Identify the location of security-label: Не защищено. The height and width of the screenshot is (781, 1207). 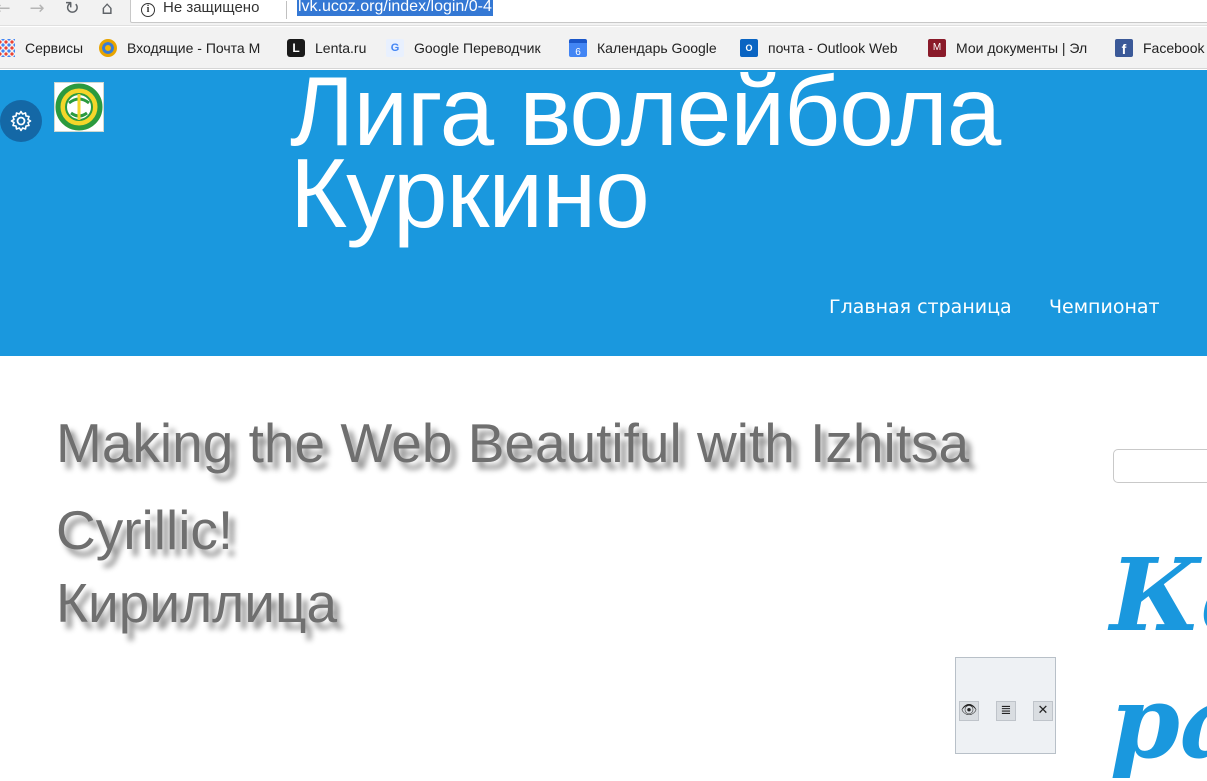
(211, 8).